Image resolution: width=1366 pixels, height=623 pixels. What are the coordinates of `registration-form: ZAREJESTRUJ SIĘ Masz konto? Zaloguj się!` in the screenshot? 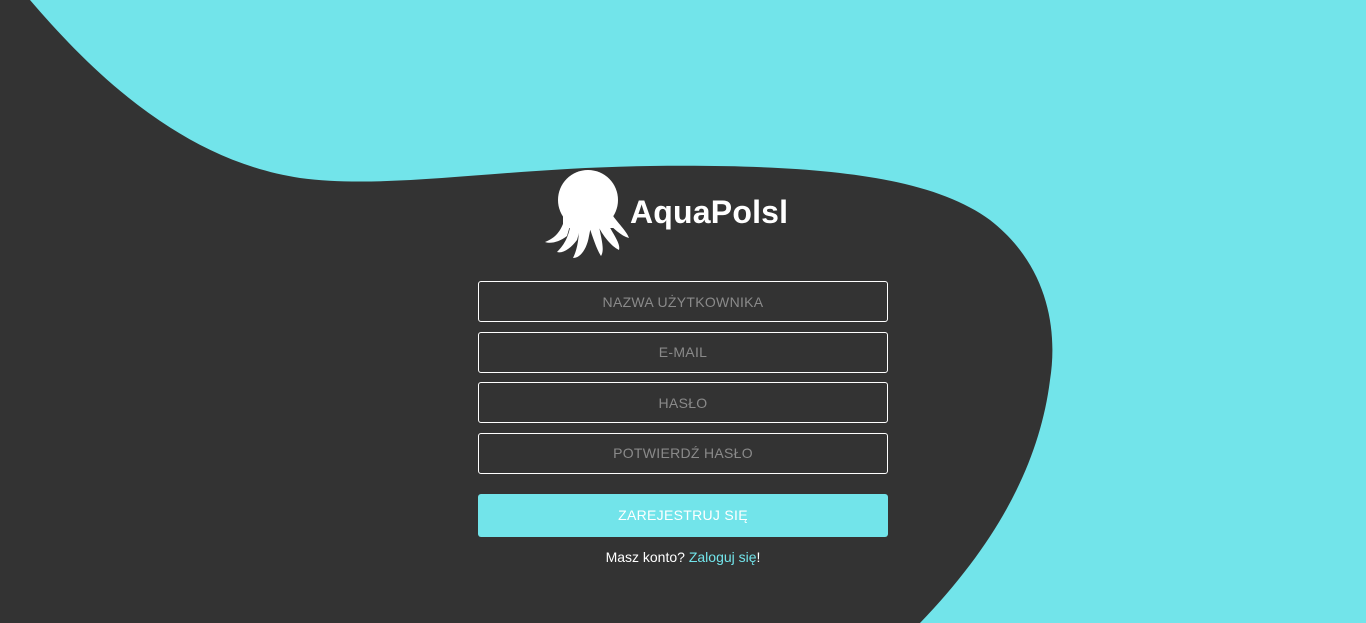 It's located at (683, 423).